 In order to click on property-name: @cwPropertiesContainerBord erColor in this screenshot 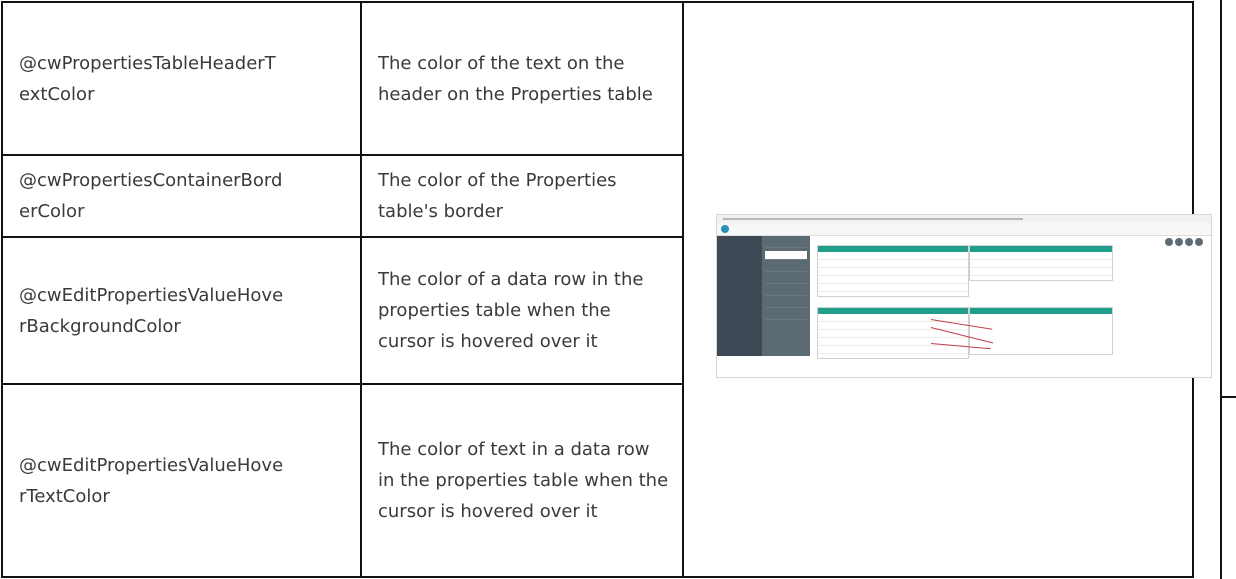, I will do `click(181, 196)`.